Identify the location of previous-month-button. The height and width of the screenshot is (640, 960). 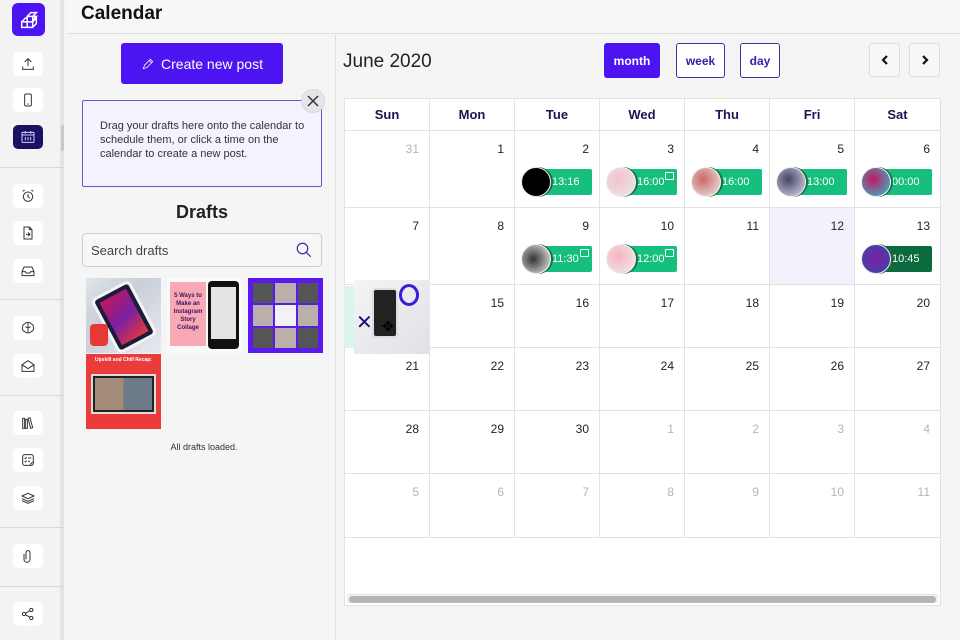
(884, 60).